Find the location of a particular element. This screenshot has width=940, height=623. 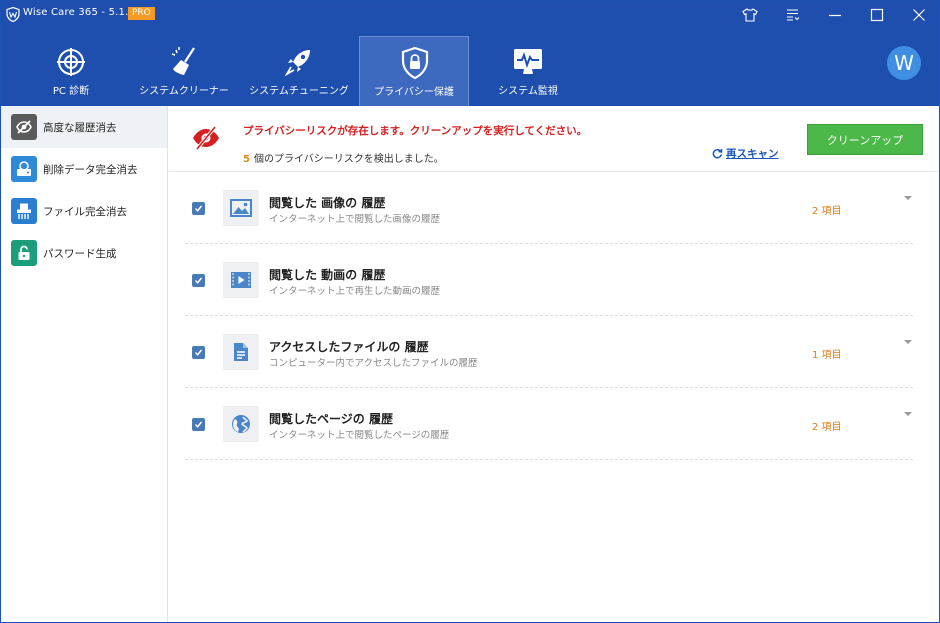

menu-icon is located at coordinates (793, 15).